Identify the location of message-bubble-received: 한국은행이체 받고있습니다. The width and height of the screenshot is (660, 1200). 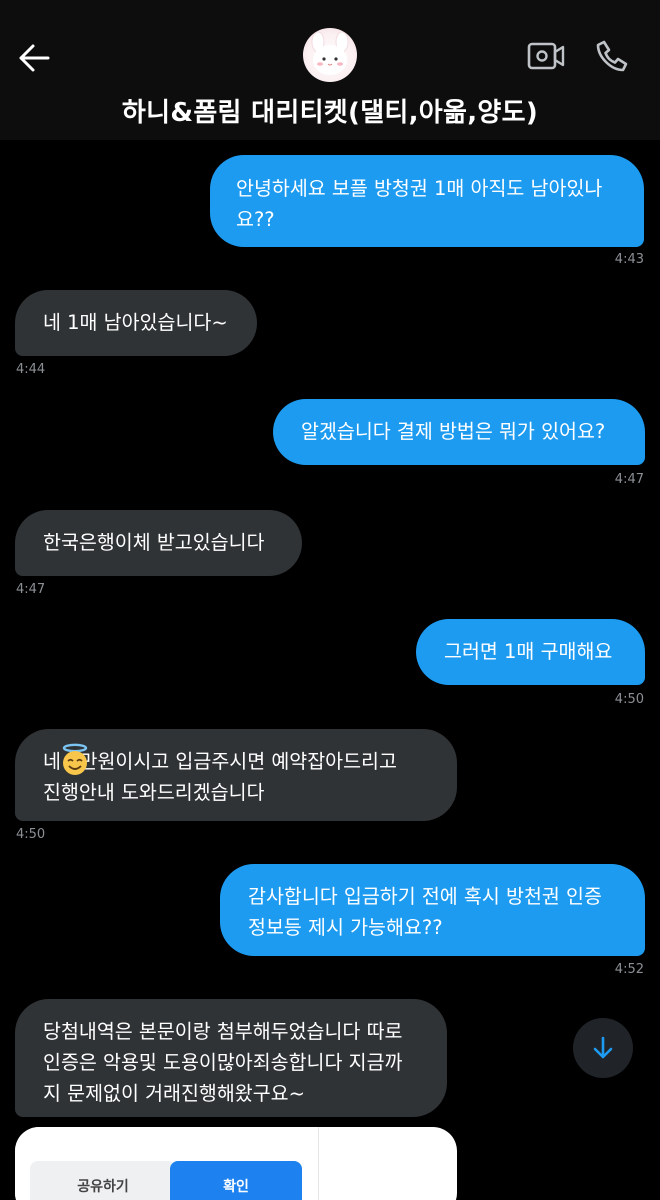
(158, 543).